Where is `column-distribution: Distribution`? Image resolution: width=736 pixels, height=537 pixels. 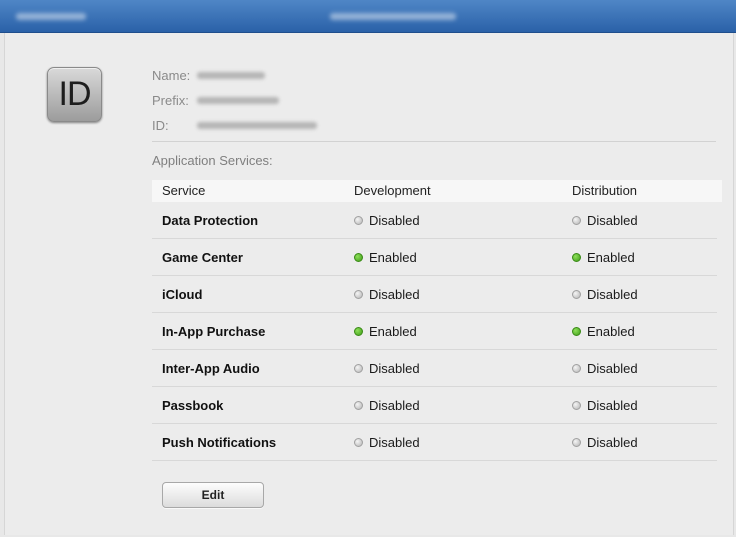
column-distribution: Distribution is located at coordinates (605, 190).